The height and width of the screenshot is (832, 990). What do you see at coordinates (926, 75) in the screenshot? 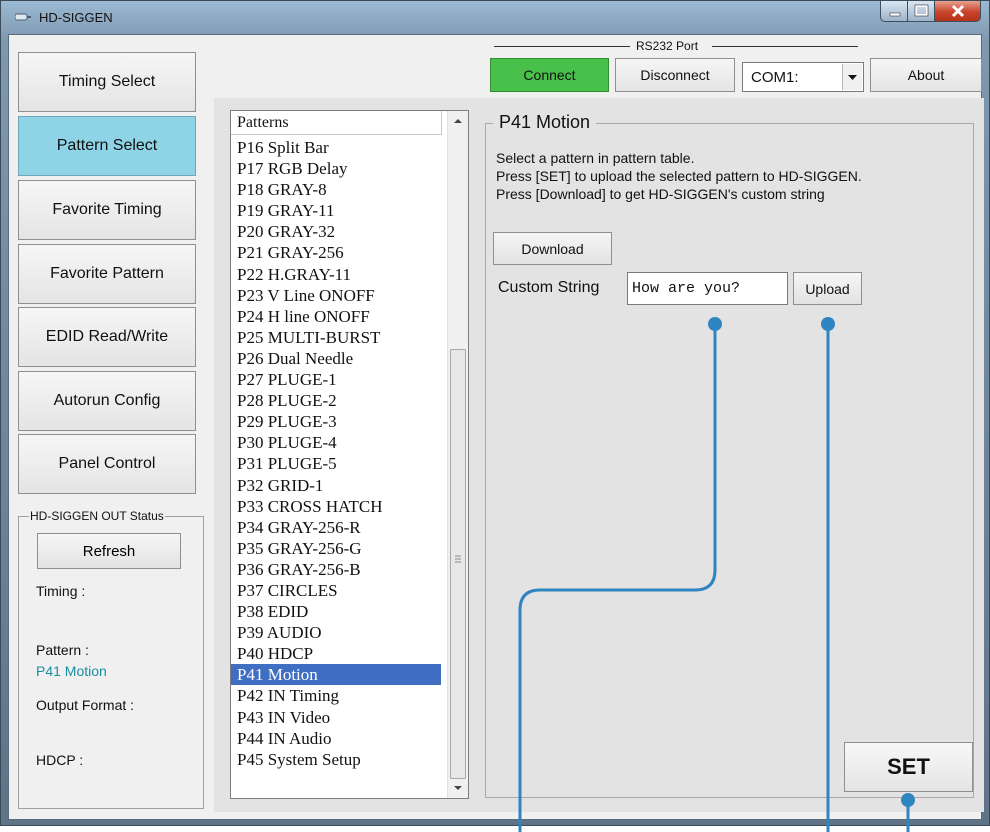
I see `about-button: About` at bounding box center [926, 75].